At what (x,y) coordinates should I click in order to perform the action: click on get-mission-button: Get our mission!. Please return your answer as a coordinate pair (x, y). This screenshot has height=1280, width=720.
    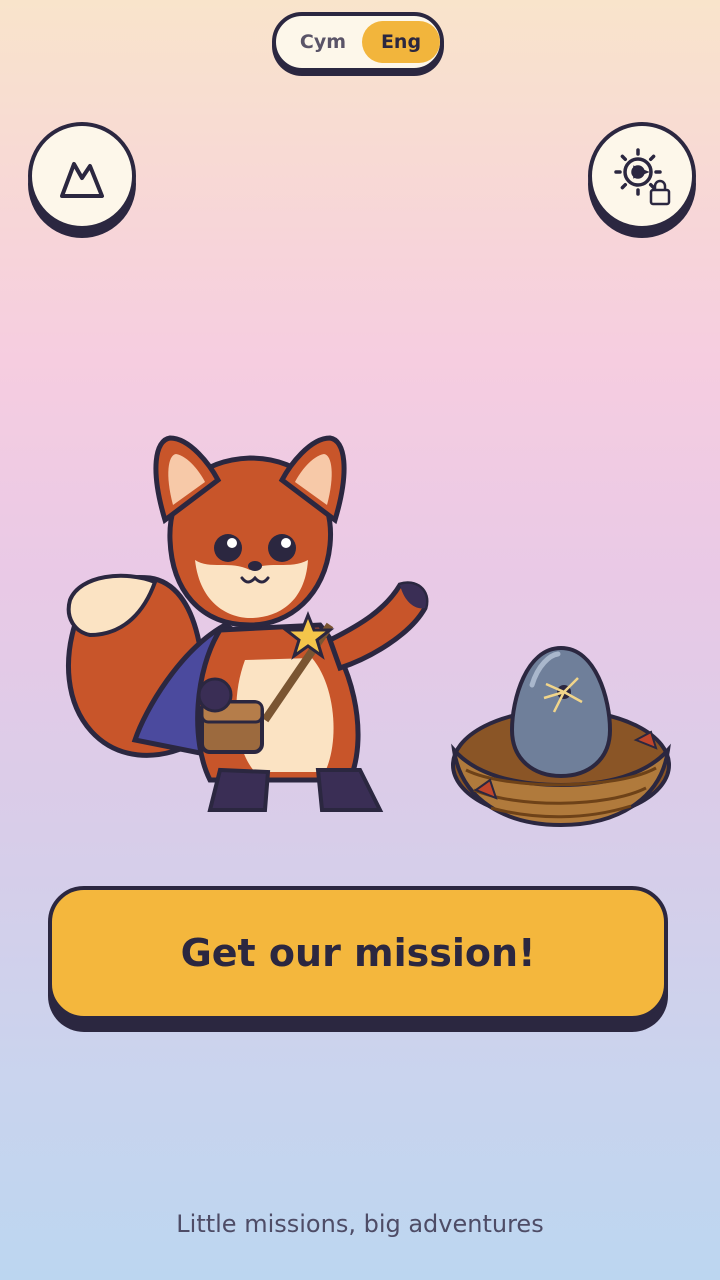
    Looking at the image, I should click on (358, 953).